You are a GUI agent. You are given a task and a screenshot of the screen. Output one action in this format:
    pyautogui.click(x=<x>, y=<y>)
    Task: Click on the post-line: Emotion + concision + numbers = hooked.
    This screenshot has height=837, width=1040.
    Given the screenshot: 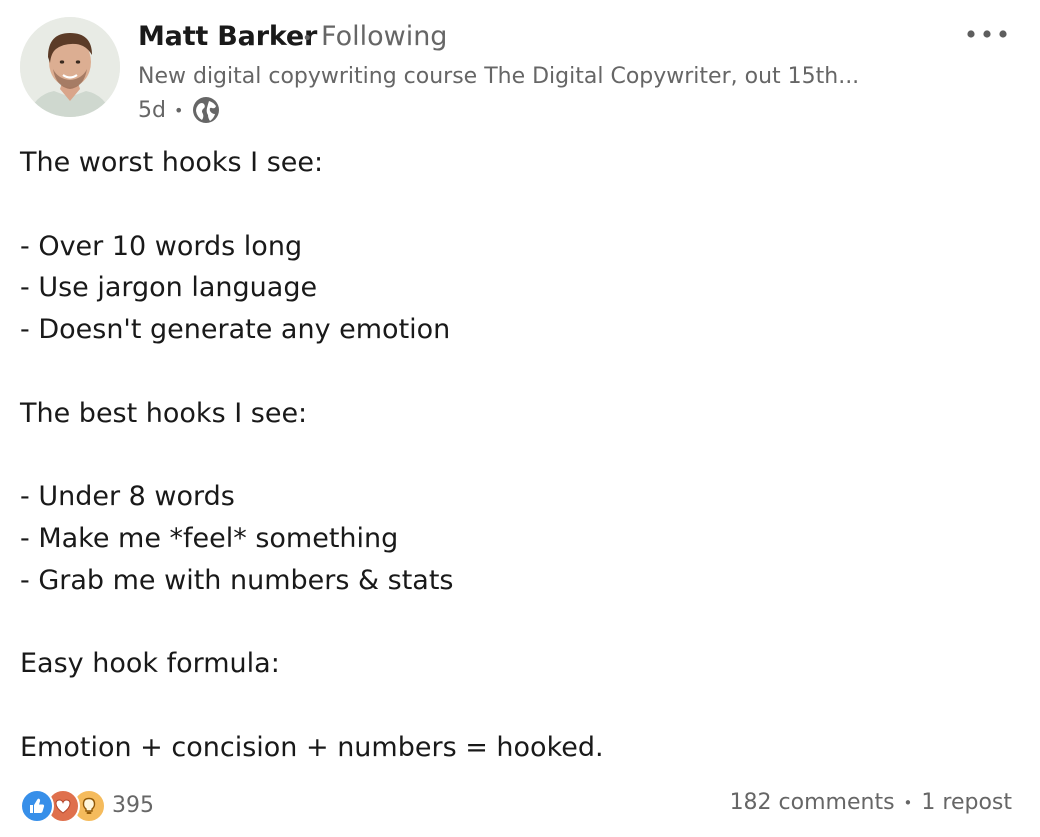 What is the action you would take?
    pyautogui.click(x=312, y=747)
    